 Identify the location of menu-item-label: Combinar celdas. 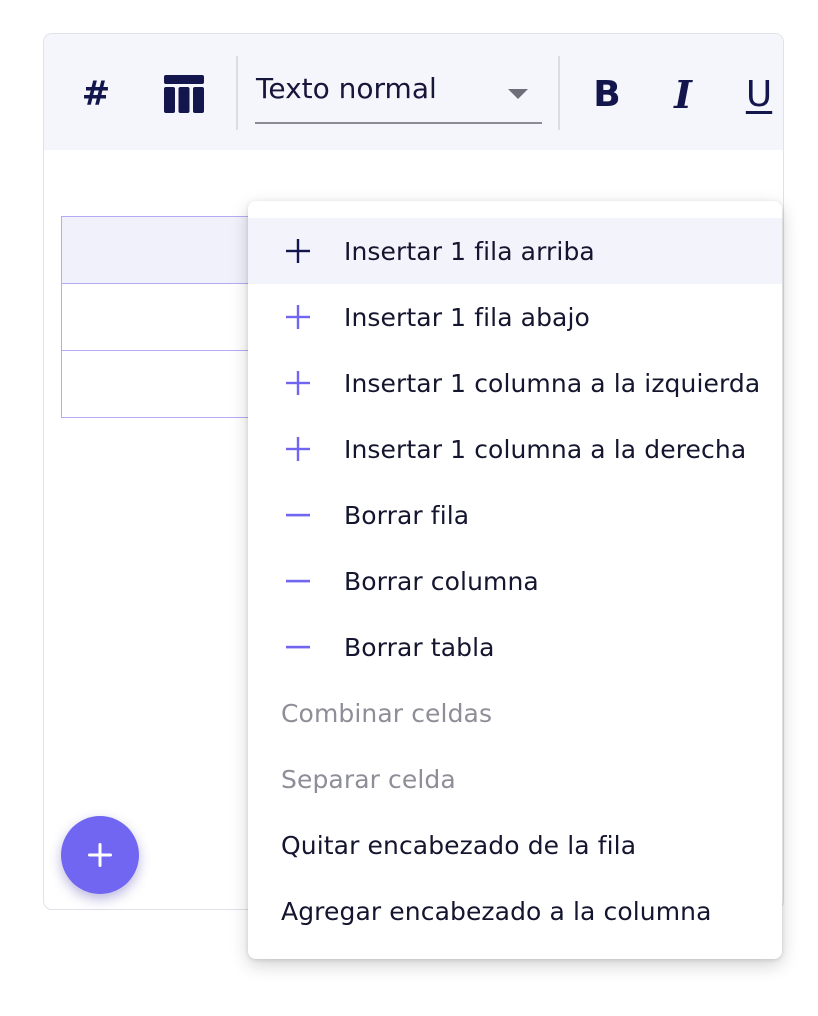
(387, 713).